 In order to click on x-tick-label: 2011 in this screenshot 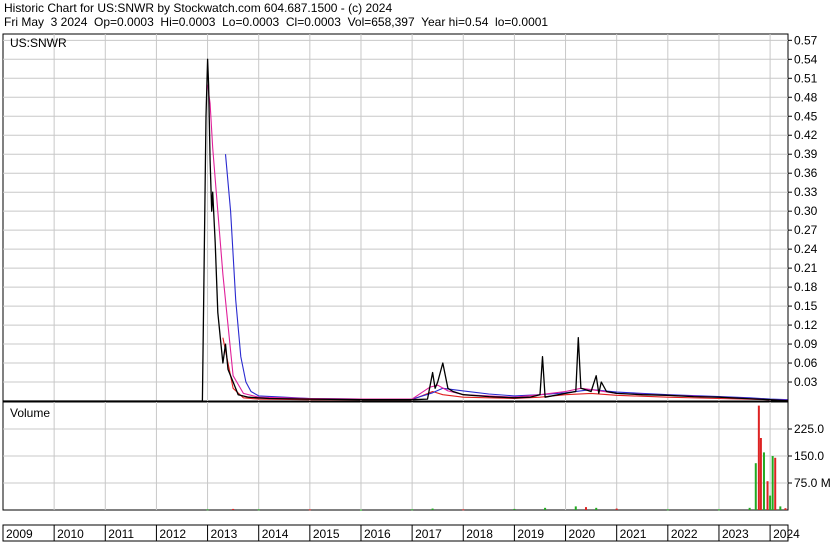, I will do `click(121, 534)`.